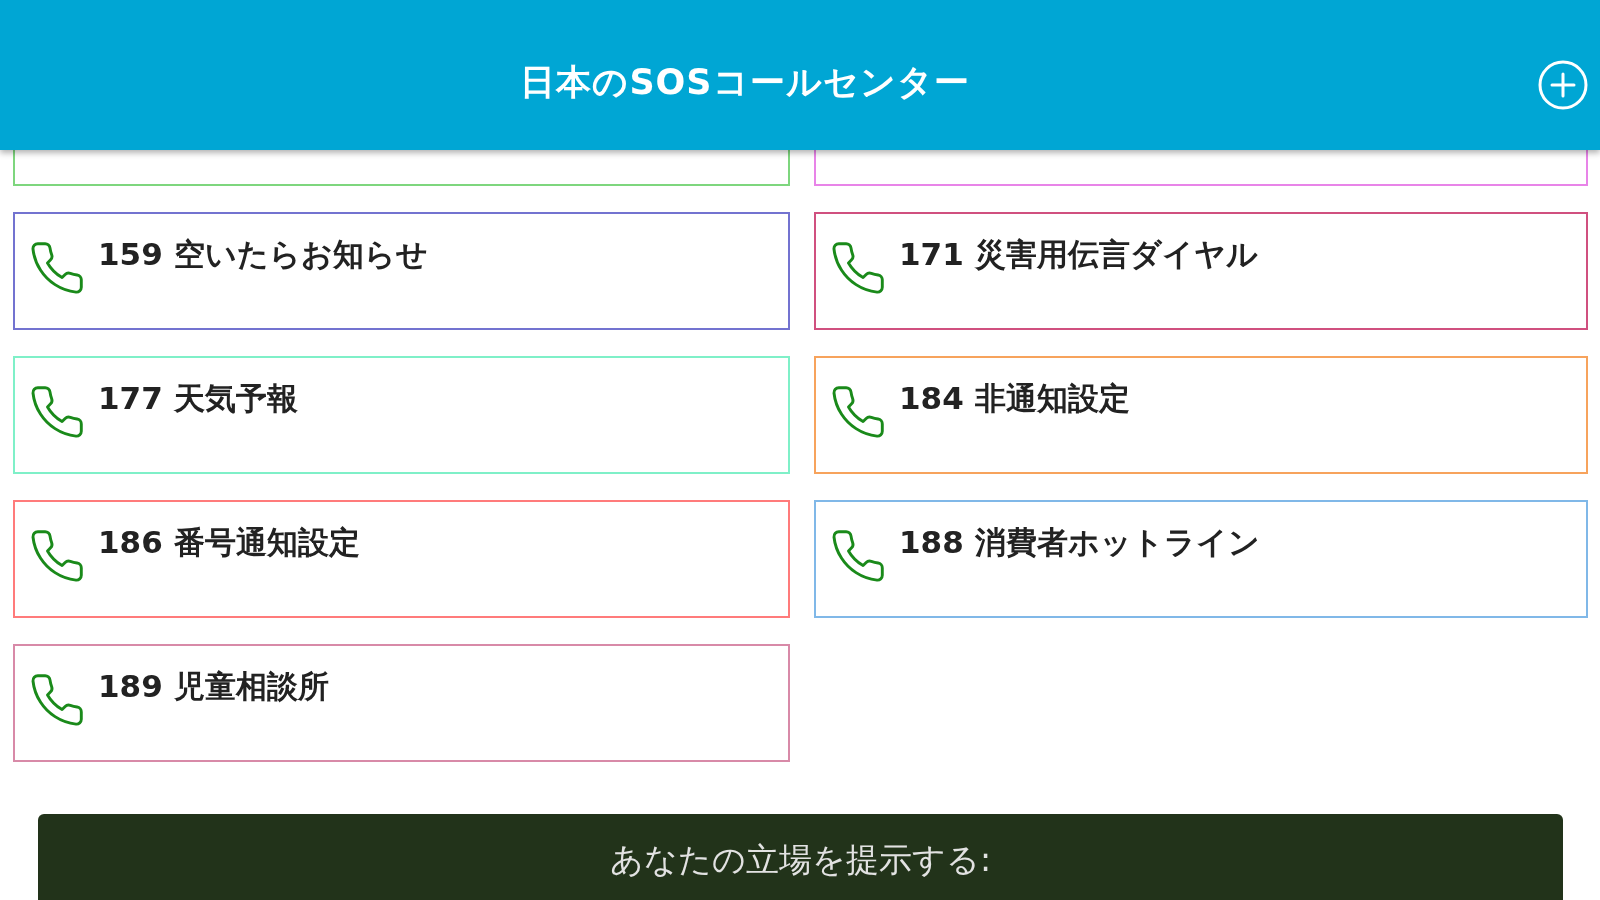 The height and width of the screenshot is (900, 1600). What do you see at coordinates (1201, 271) in the screenshot?
I see `call-card: 171 災害用伝言ダイヤル` at bounding box center [1201, 271].